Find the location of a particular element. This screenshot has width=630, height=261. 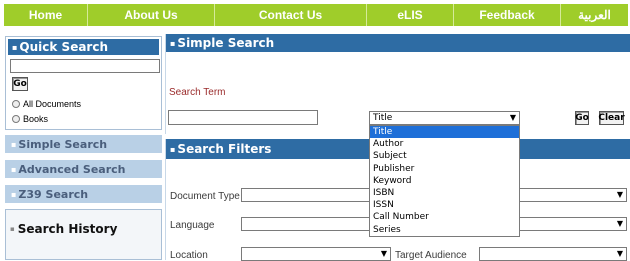

sidebar-item-z39-search: ▪ Z39 Search is located at coordinates (83, 194).